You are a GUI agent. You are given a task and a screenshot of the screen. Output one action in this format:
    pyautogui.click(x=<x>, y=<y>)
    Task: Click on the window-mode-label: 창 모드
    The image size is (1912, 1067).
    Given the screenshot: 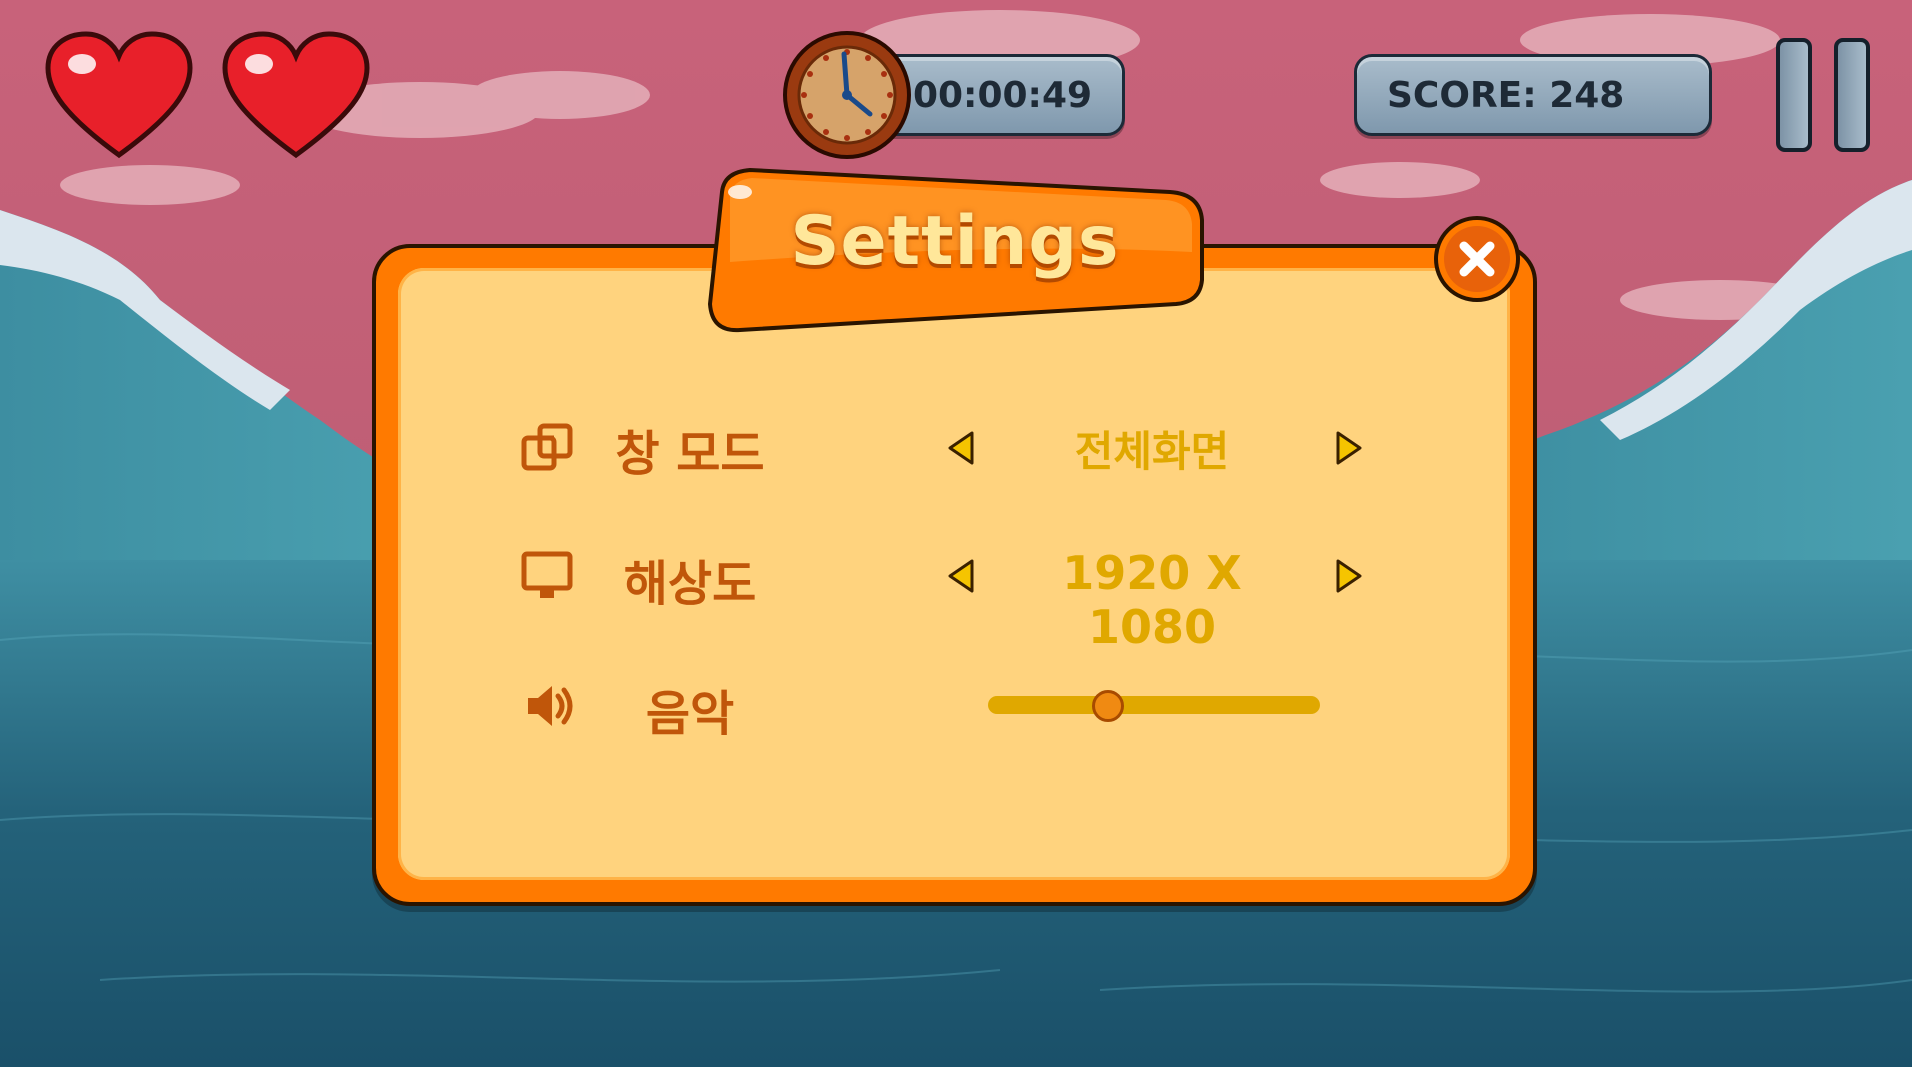 What is the action you would take?
    pyautogui.click(x=690, y=454)
    